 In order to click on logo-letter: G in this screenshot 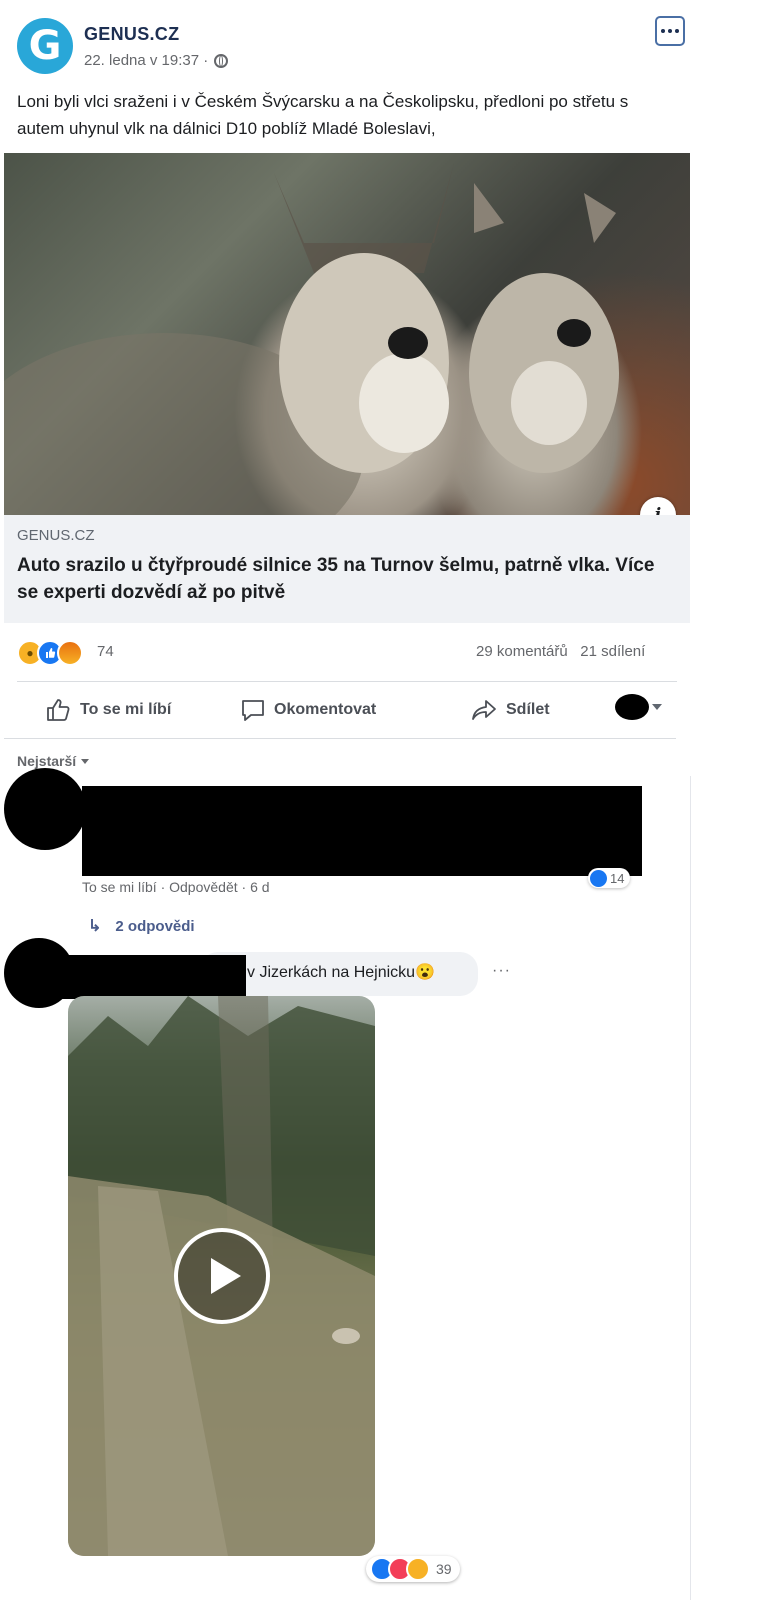, I will do `click(45, 46)`.